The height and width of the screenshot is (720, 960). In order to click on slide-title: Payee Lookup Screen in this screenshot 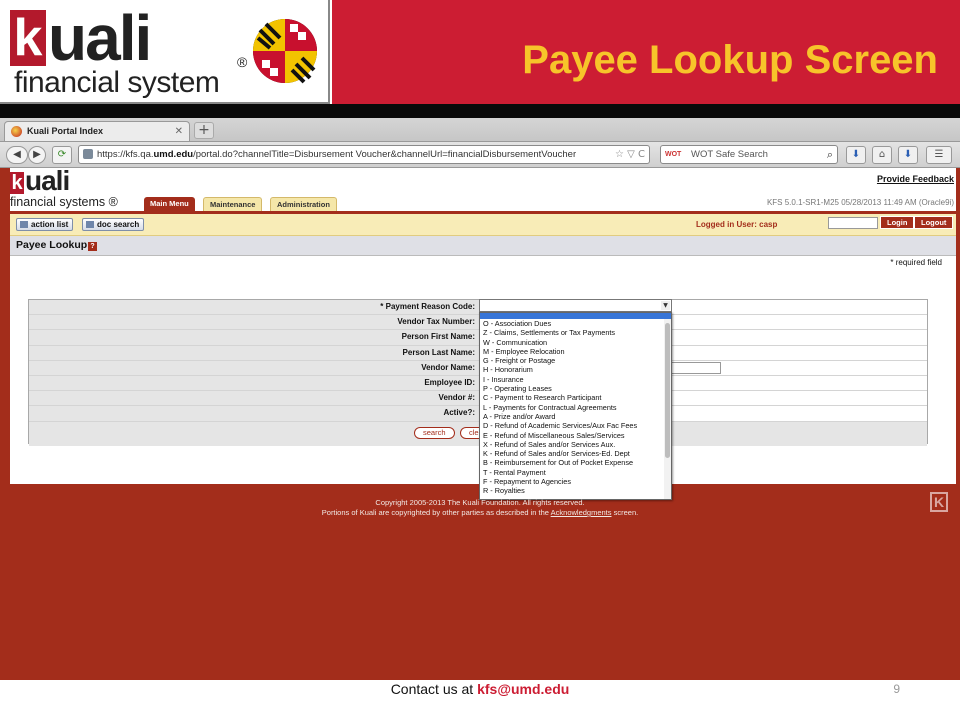, I will do `click(730, 60)`.